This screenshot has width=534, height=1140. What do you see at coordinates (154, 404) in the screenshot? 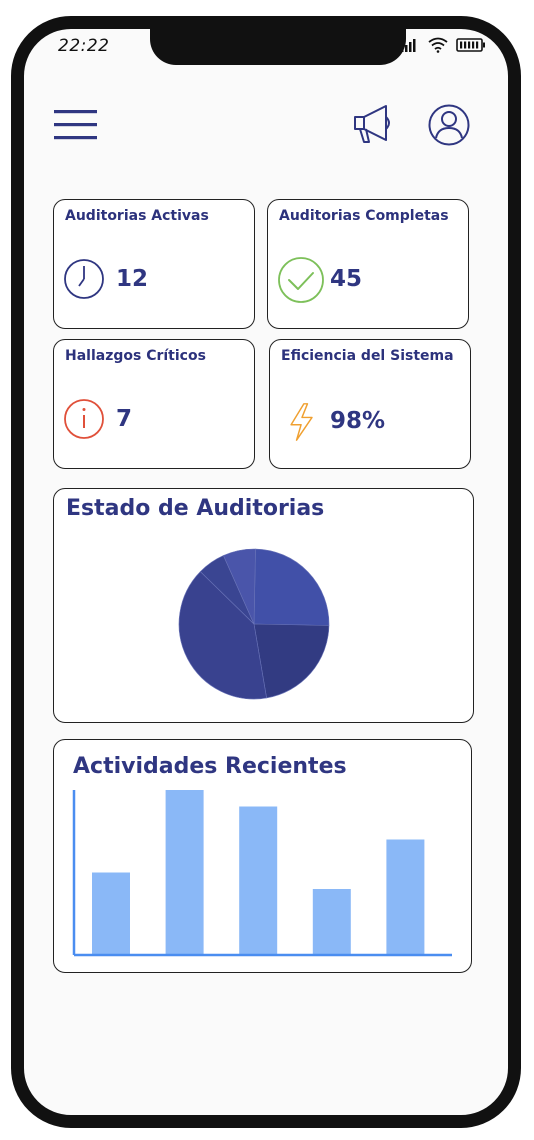
I see `stat-card-critical-findings: Hallazgos Críticos 7` at bounding box center [154, 404].